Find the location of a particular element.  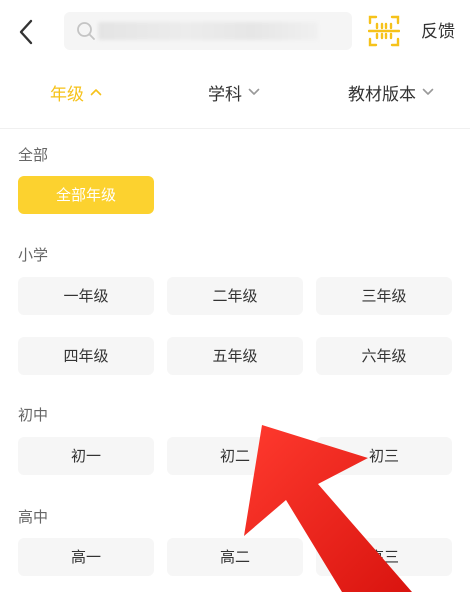

section-title-all: 全部 is located at coordinates (33, 155).